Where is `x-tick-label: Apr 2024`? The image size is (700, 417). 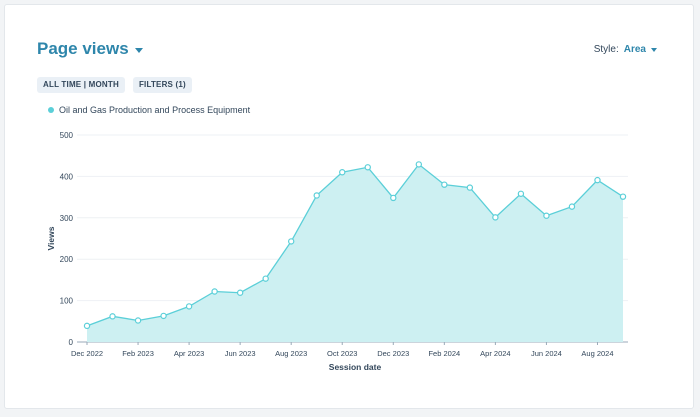 x-tick-label: Apr 2024 is located at coordinates (495, 353).